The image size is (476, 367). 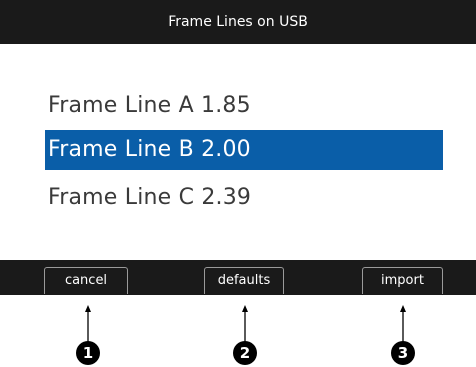 I want to click on cancel-button-label: cancel, so click(x=86, y=280).